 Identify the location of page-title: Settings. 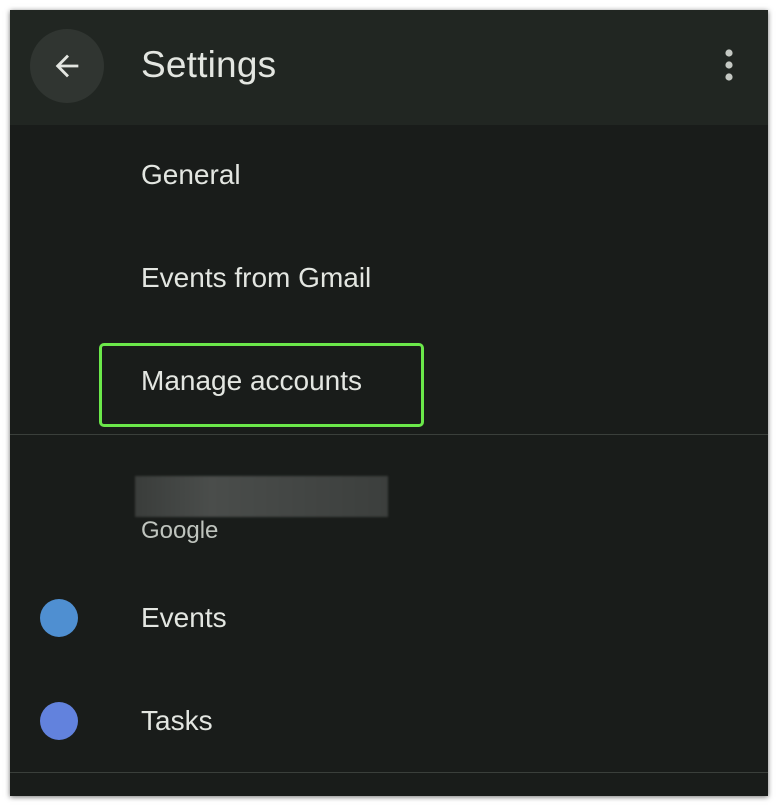
(209, 64).